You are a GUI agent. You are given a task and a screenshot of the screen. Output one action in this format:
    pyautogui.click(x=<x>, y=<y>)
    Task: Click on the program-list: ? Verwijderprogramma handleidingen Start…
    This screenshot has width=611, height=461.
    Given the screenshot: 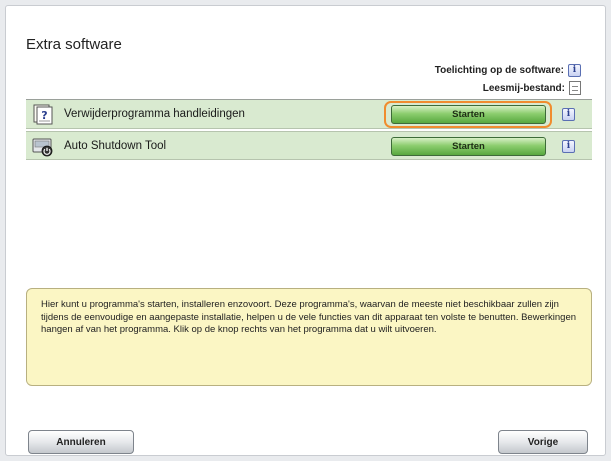 What is the action you would take?
    pyautogui.click(x=309, y=129)
    